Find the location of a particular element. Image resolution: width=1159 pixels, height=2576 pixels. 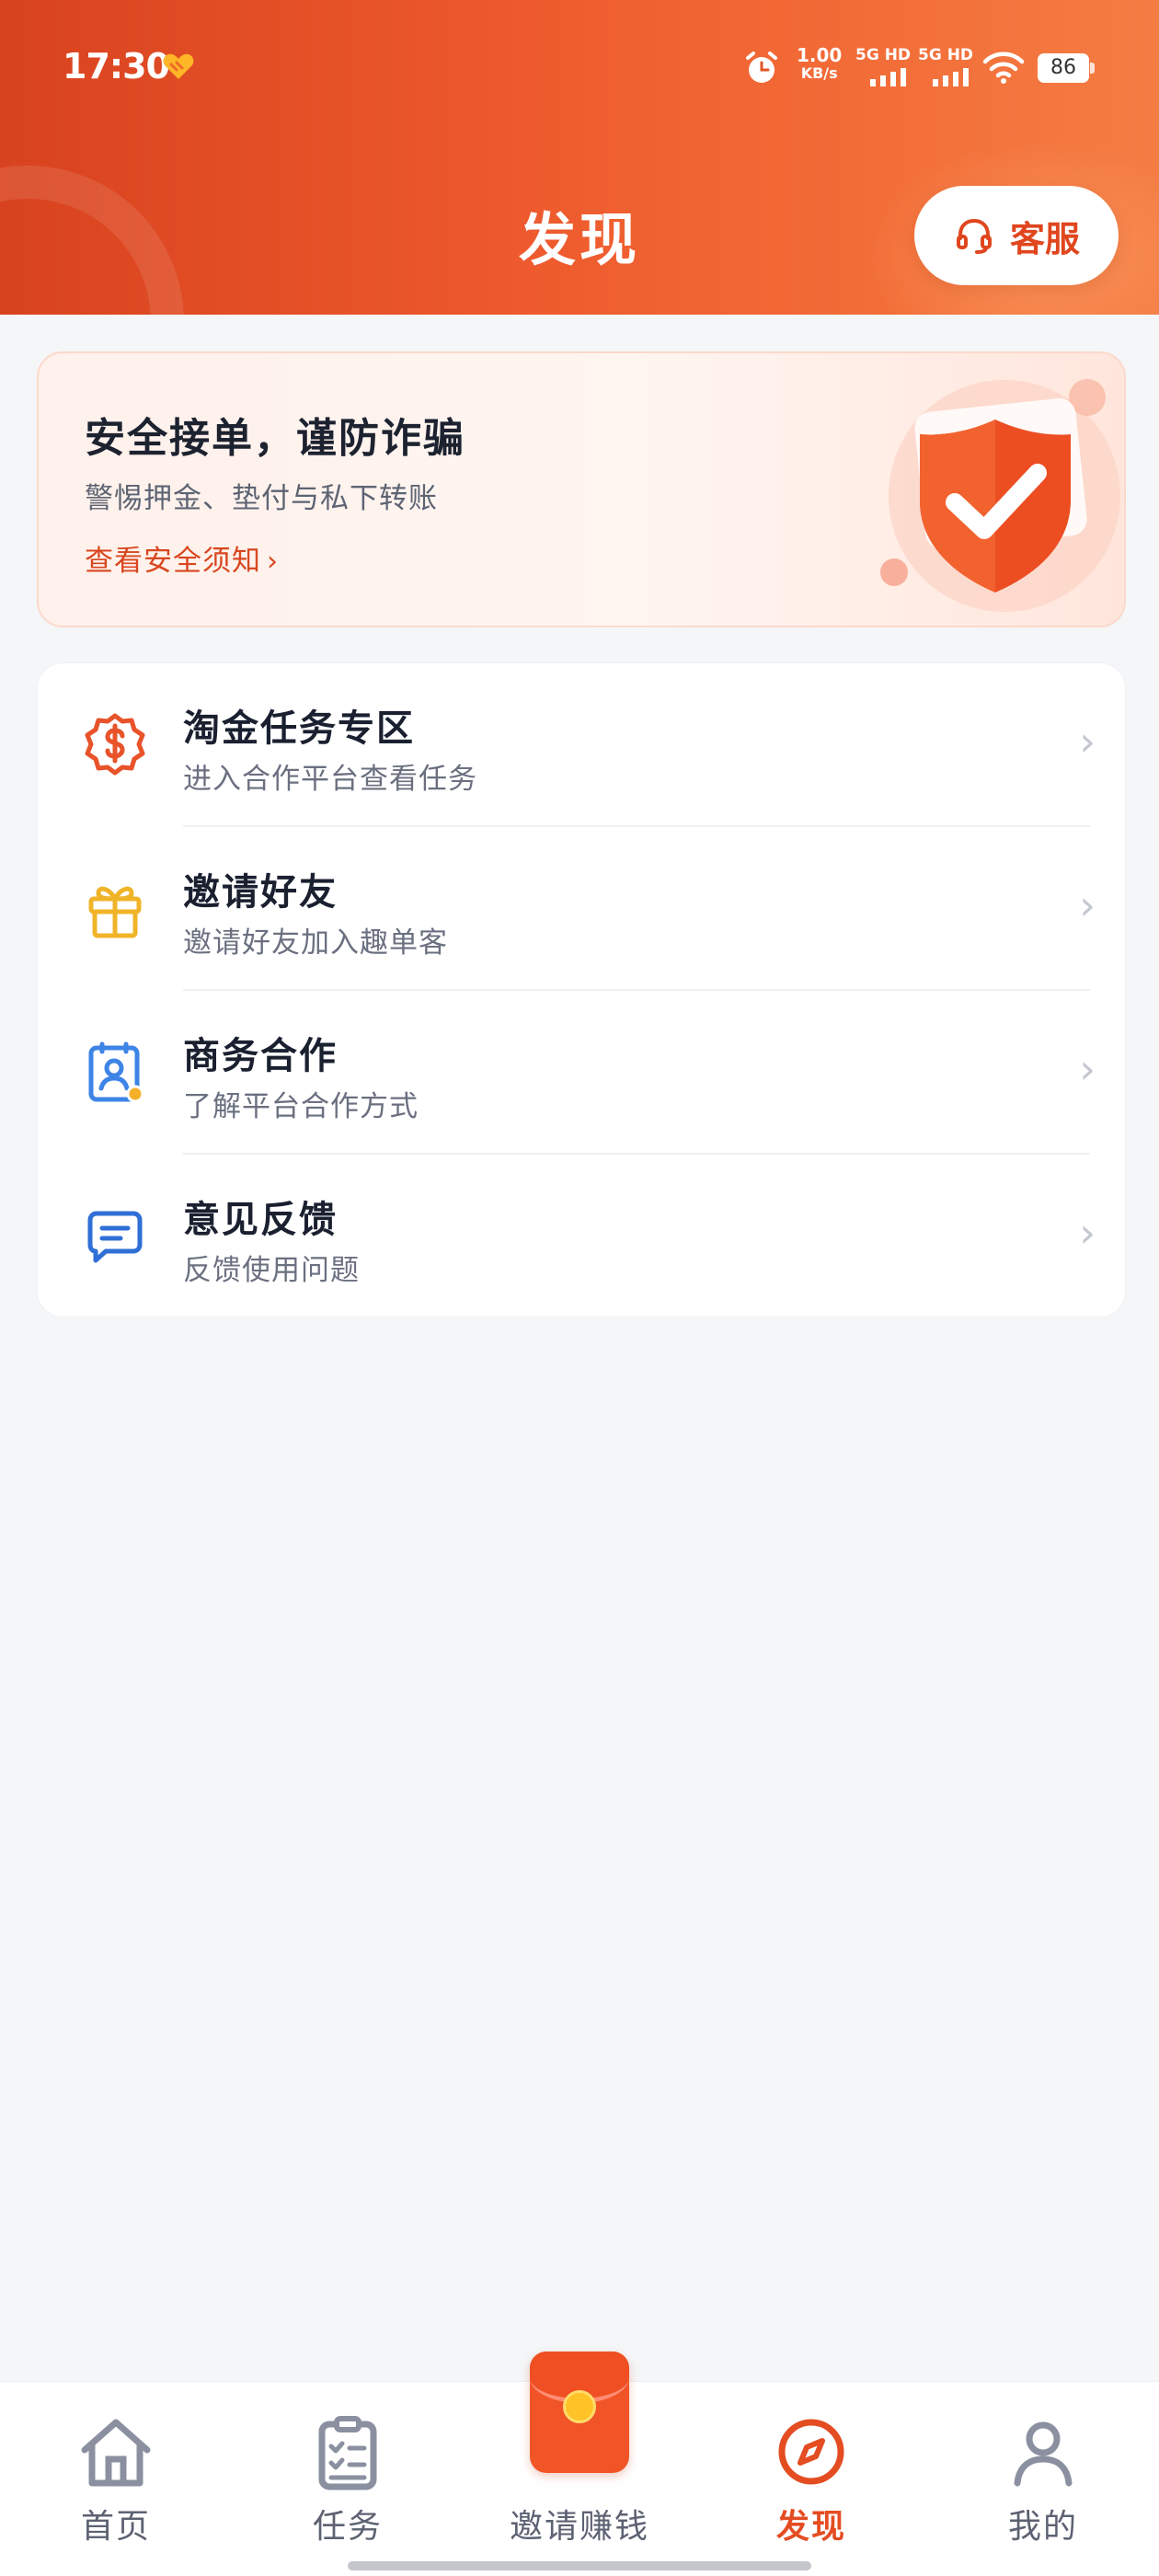

nav-home: 首页 is located at coordinates (116, 2479).